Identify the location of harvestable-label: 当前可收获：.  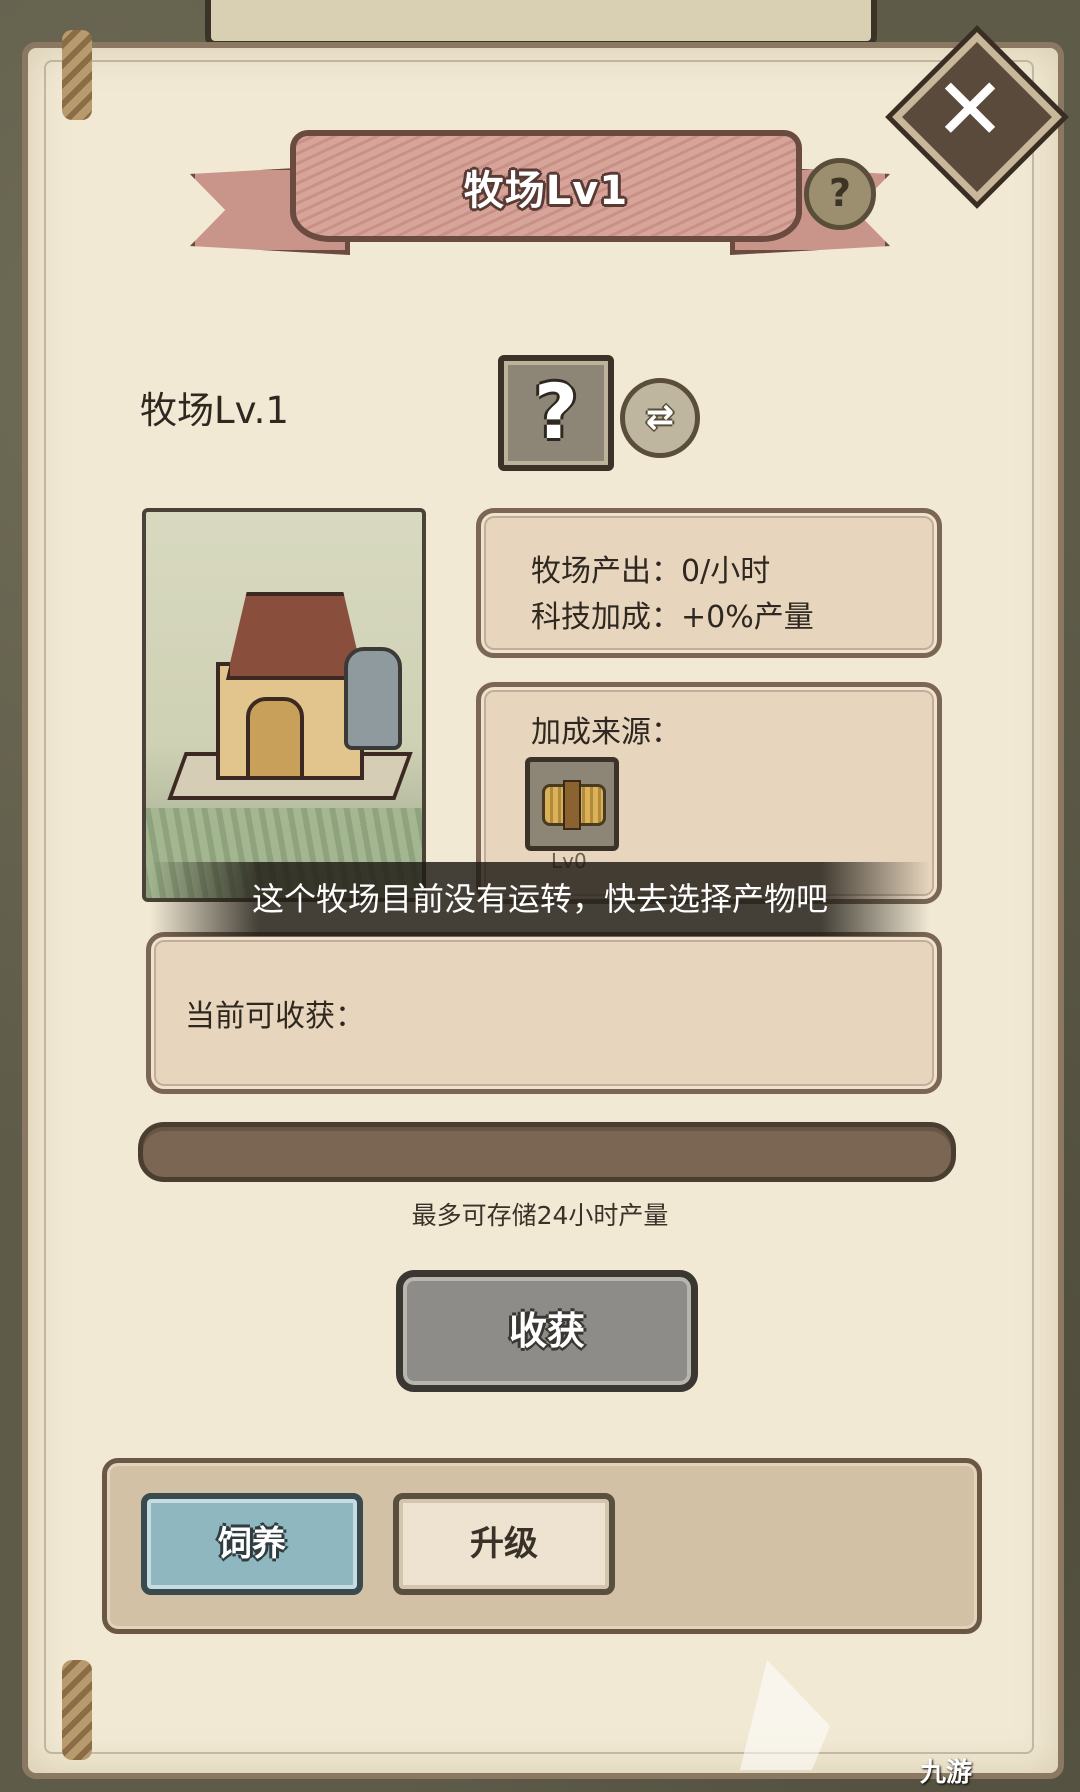
(275, 1016).